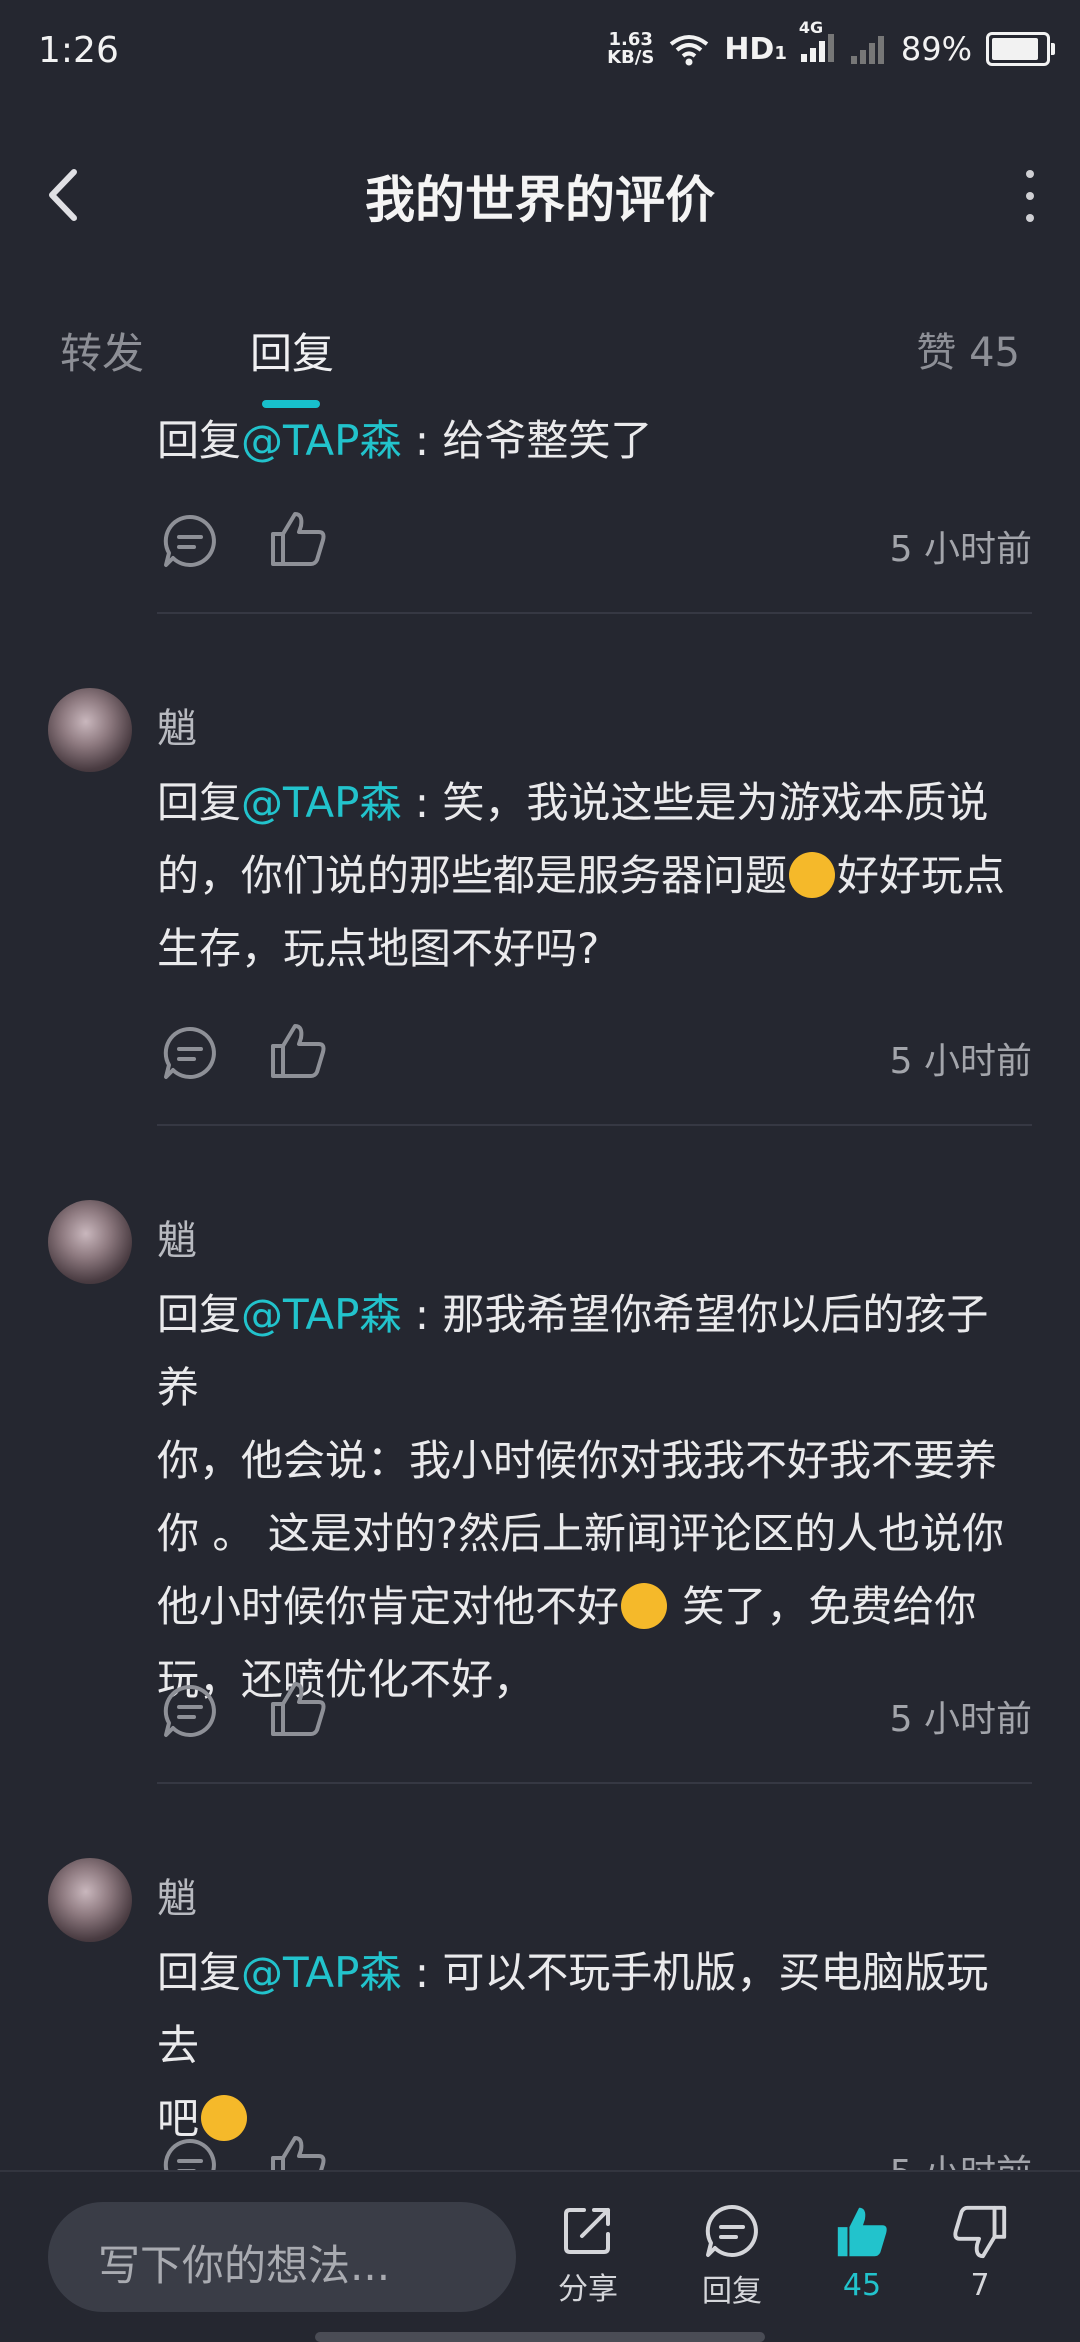 The width and height of the screenshot is (1080, 2342). What do you see at coordinates (968, 349) in the screenshot?
I see `tab-likes: 赞 45` at bounding box center [968, 349].